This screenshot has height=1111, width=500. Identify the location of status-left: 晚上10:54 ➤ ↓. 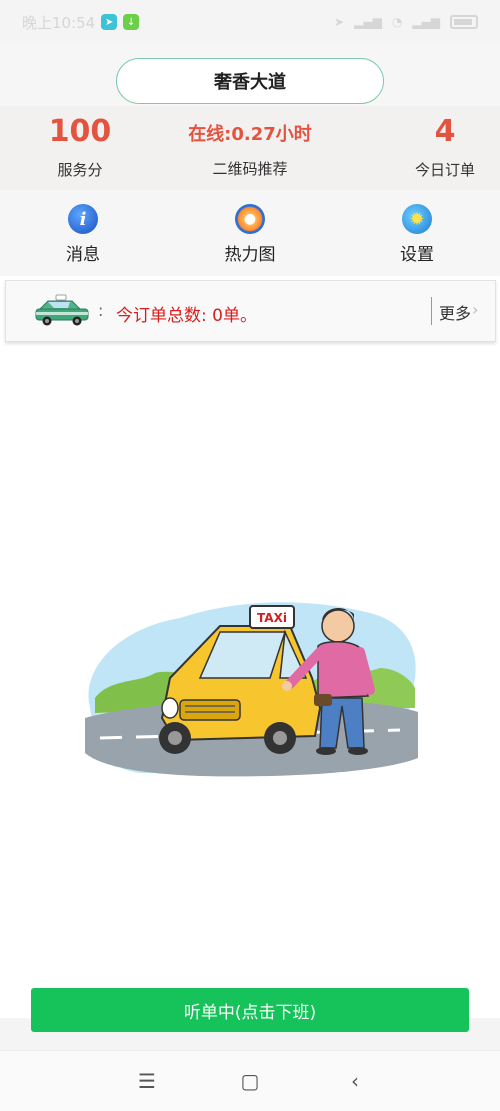
(81, 22).